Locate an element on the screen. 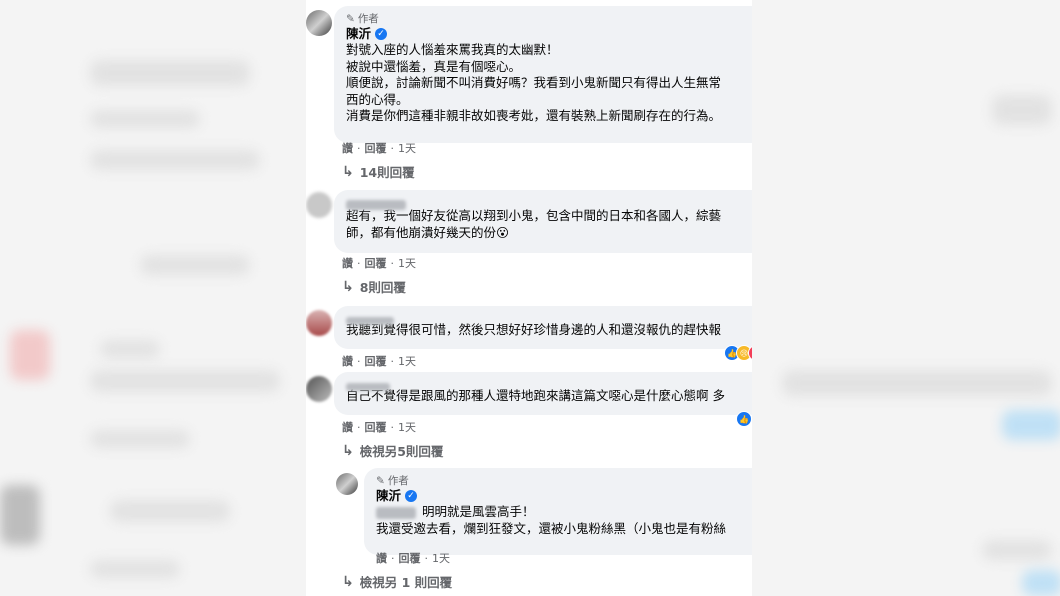 This screenshot has height=596, width=1060. reaction-summary: 👍 is located at coordinates (744, 419).